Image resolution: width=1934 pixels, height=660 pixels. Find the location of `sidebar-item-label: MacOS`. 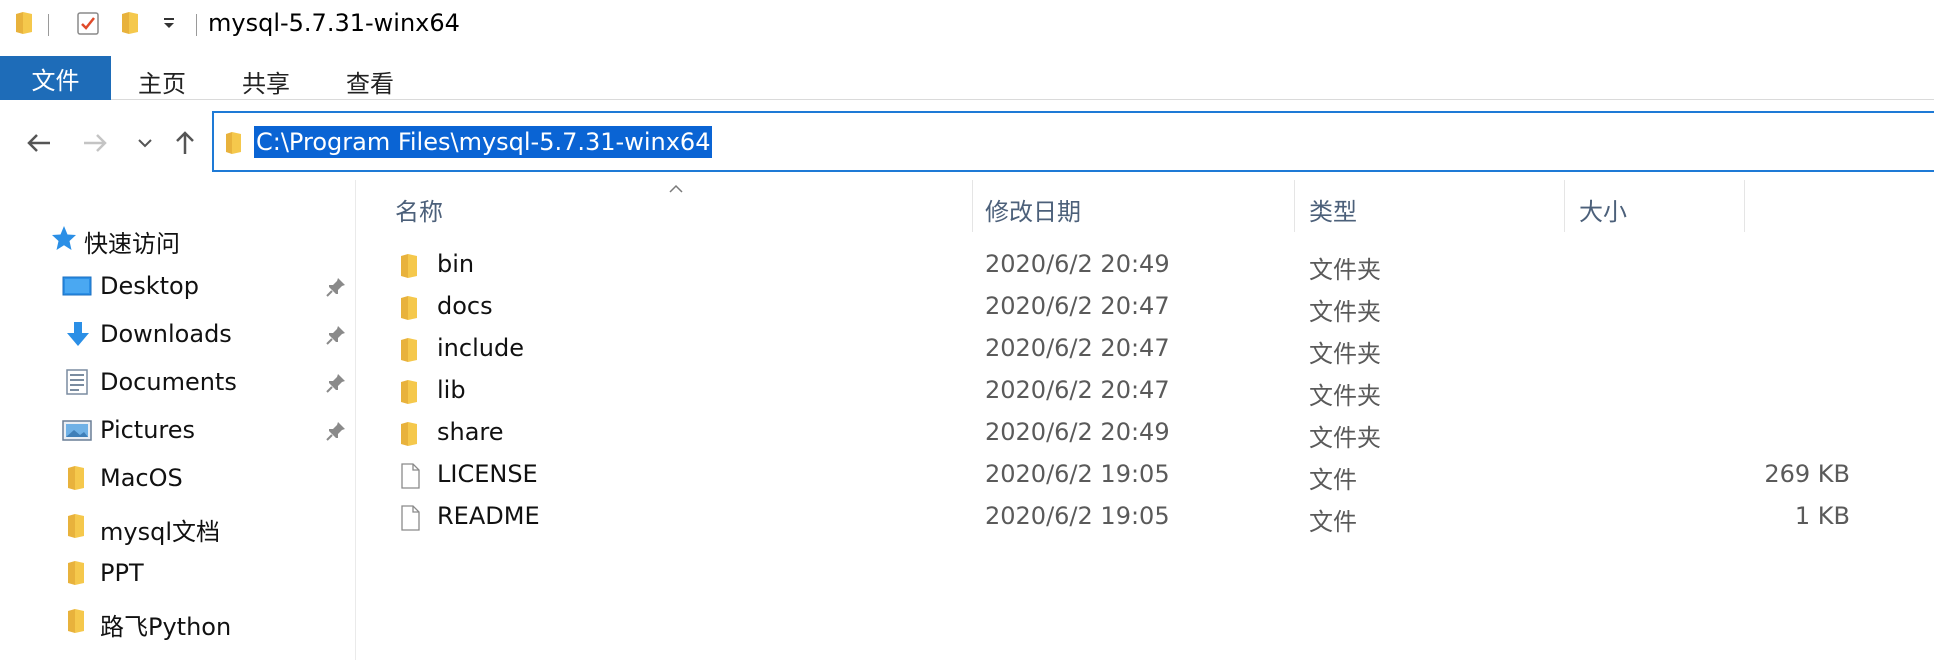

sidebar-item-label: MacOS is located at coordinates (141, 478).